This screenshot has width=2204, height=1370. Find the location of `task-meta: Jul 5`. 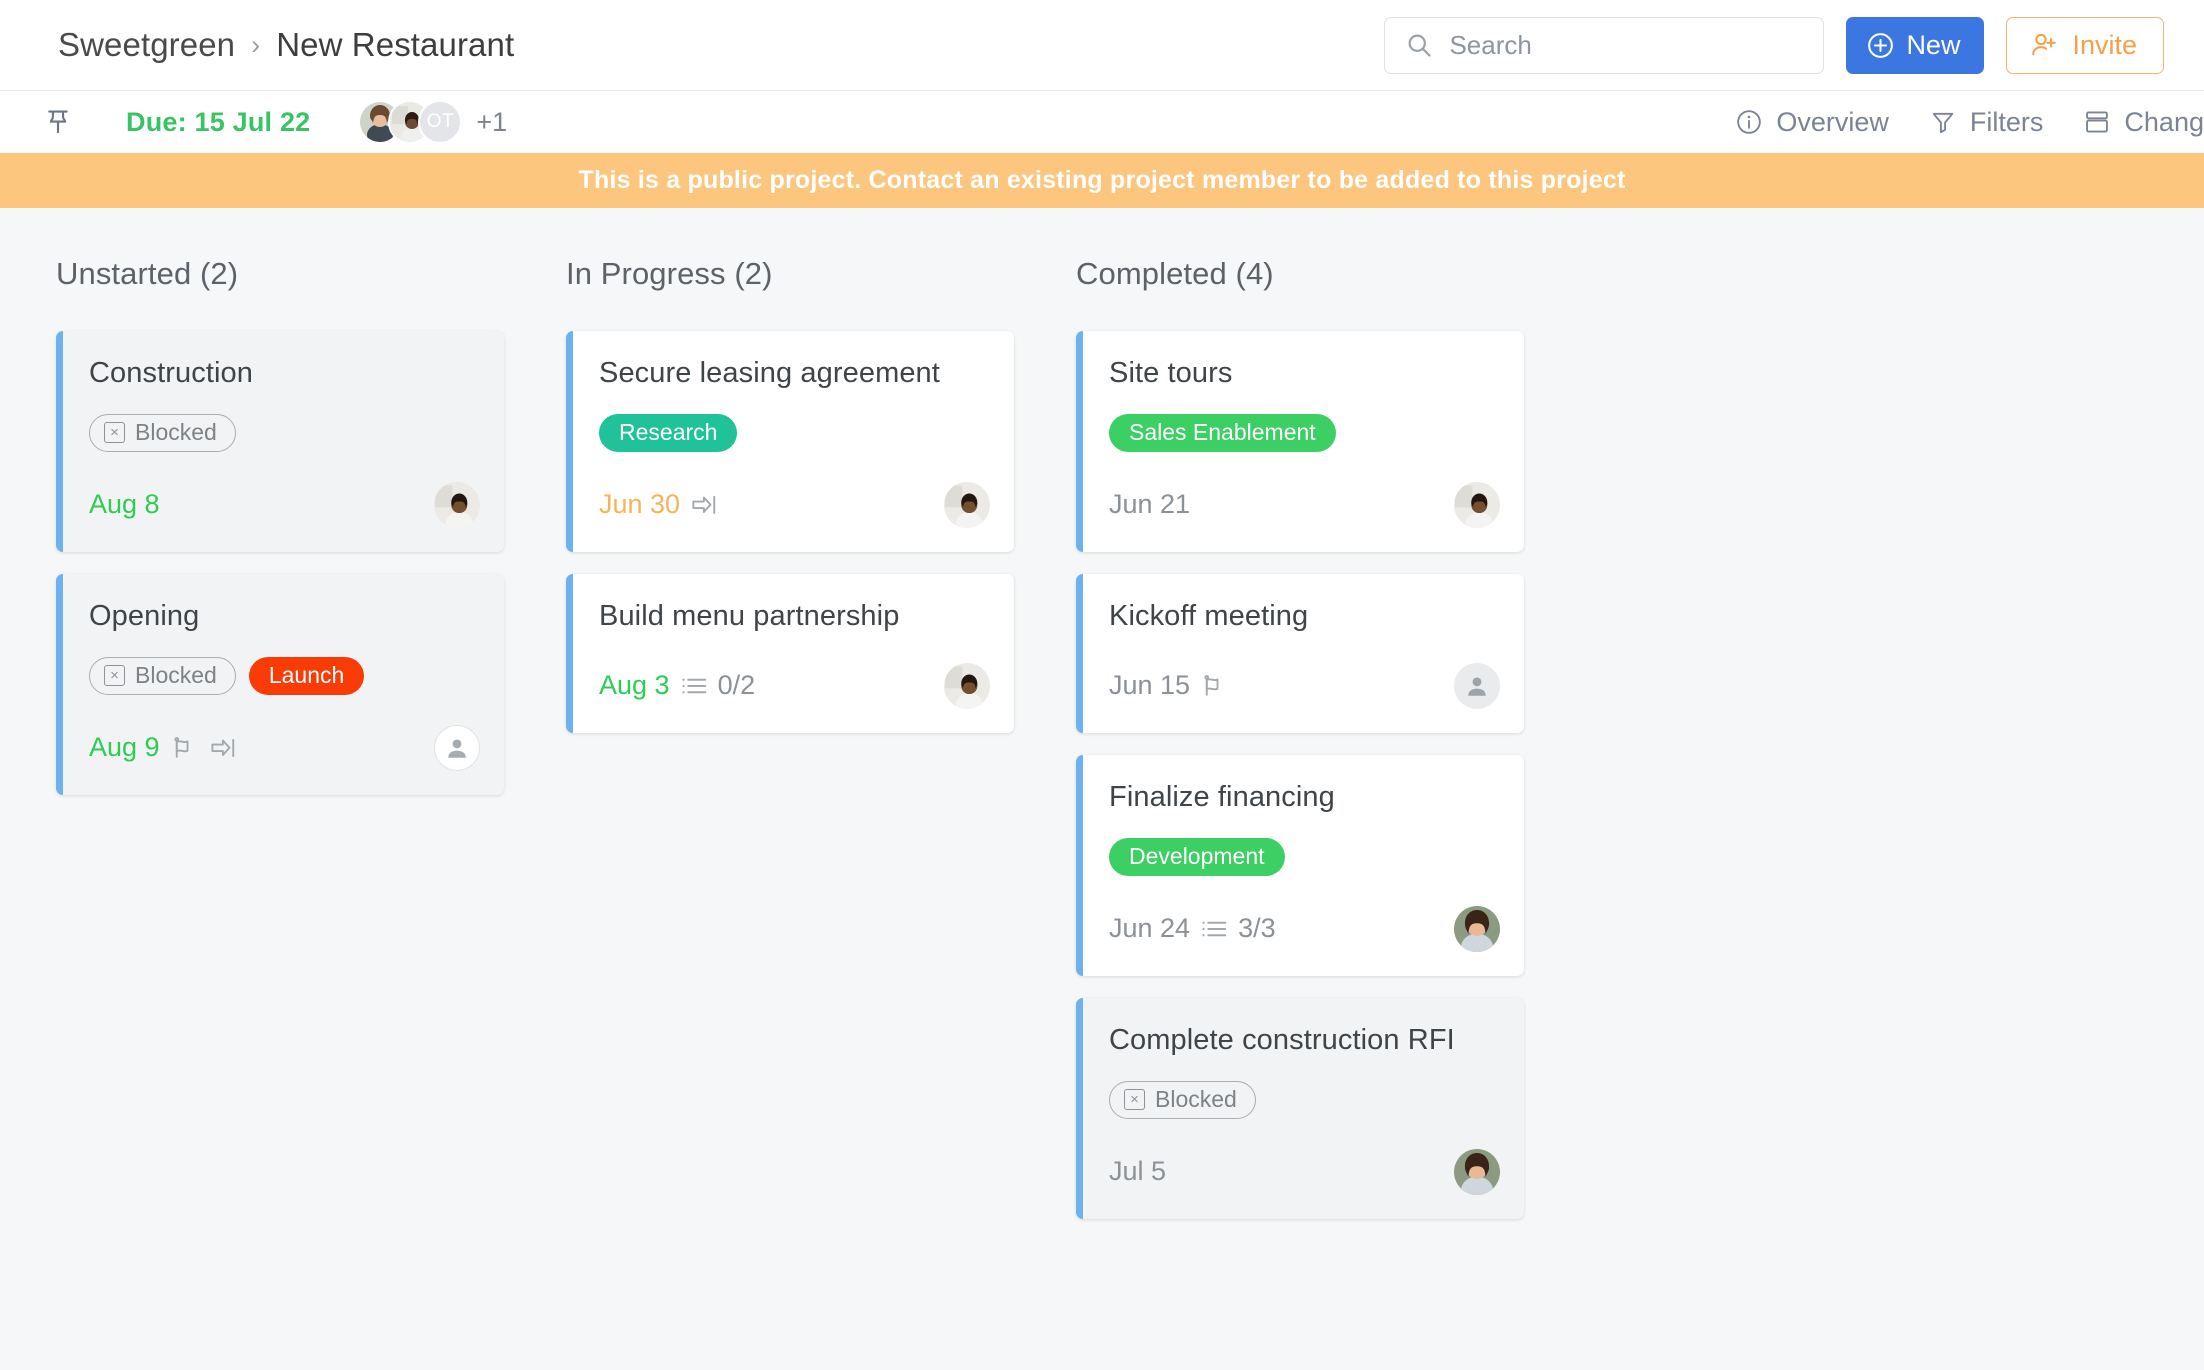

task-meta: Jul 5 is located at coordinates (1137, 1171).